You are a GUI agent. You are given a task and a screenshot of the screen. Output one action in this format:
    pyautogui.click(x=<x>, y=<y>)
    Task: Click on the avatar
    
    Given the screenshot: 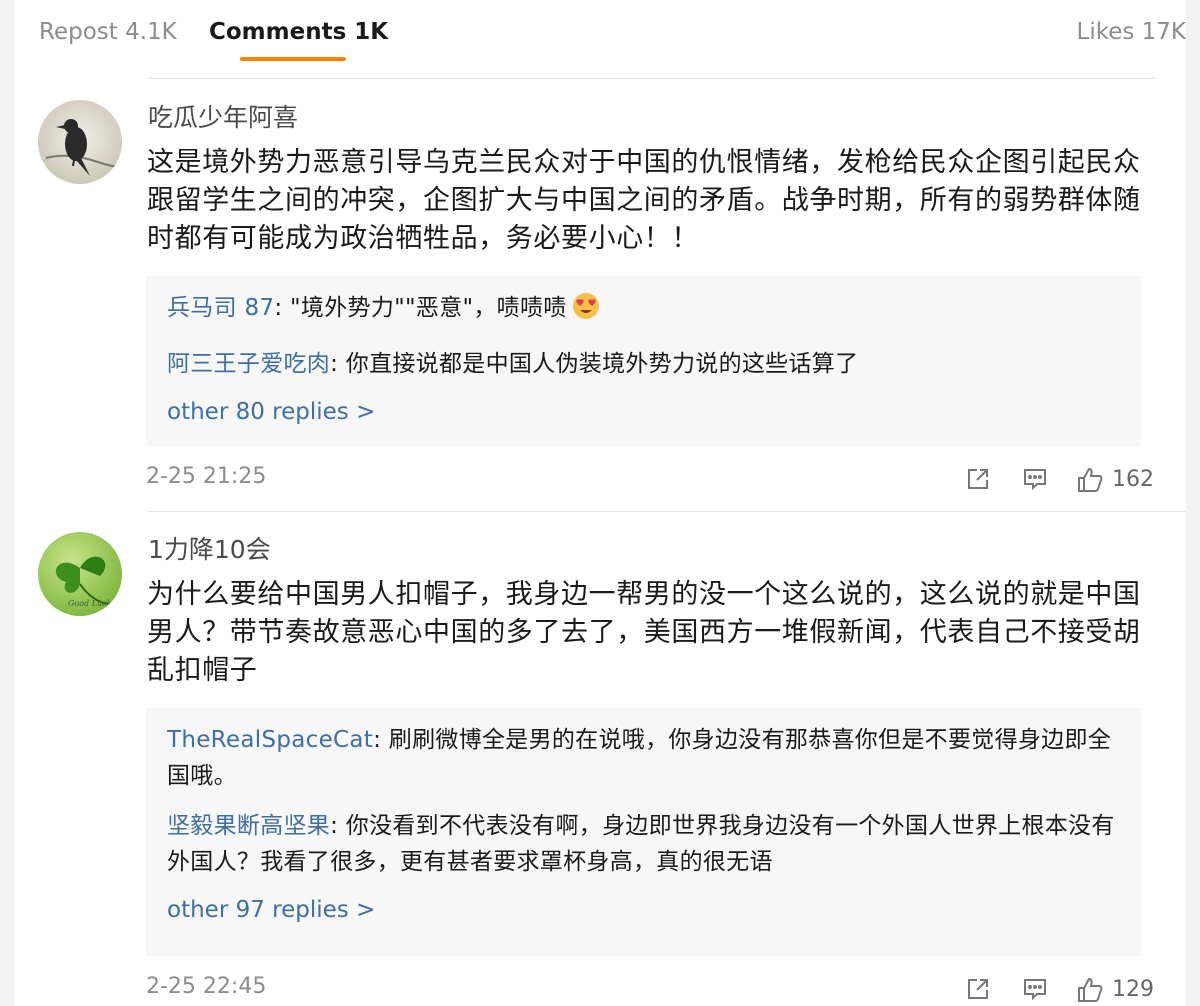 What is the action you would take?
    pyautogui.click(x=80, y=142)
    